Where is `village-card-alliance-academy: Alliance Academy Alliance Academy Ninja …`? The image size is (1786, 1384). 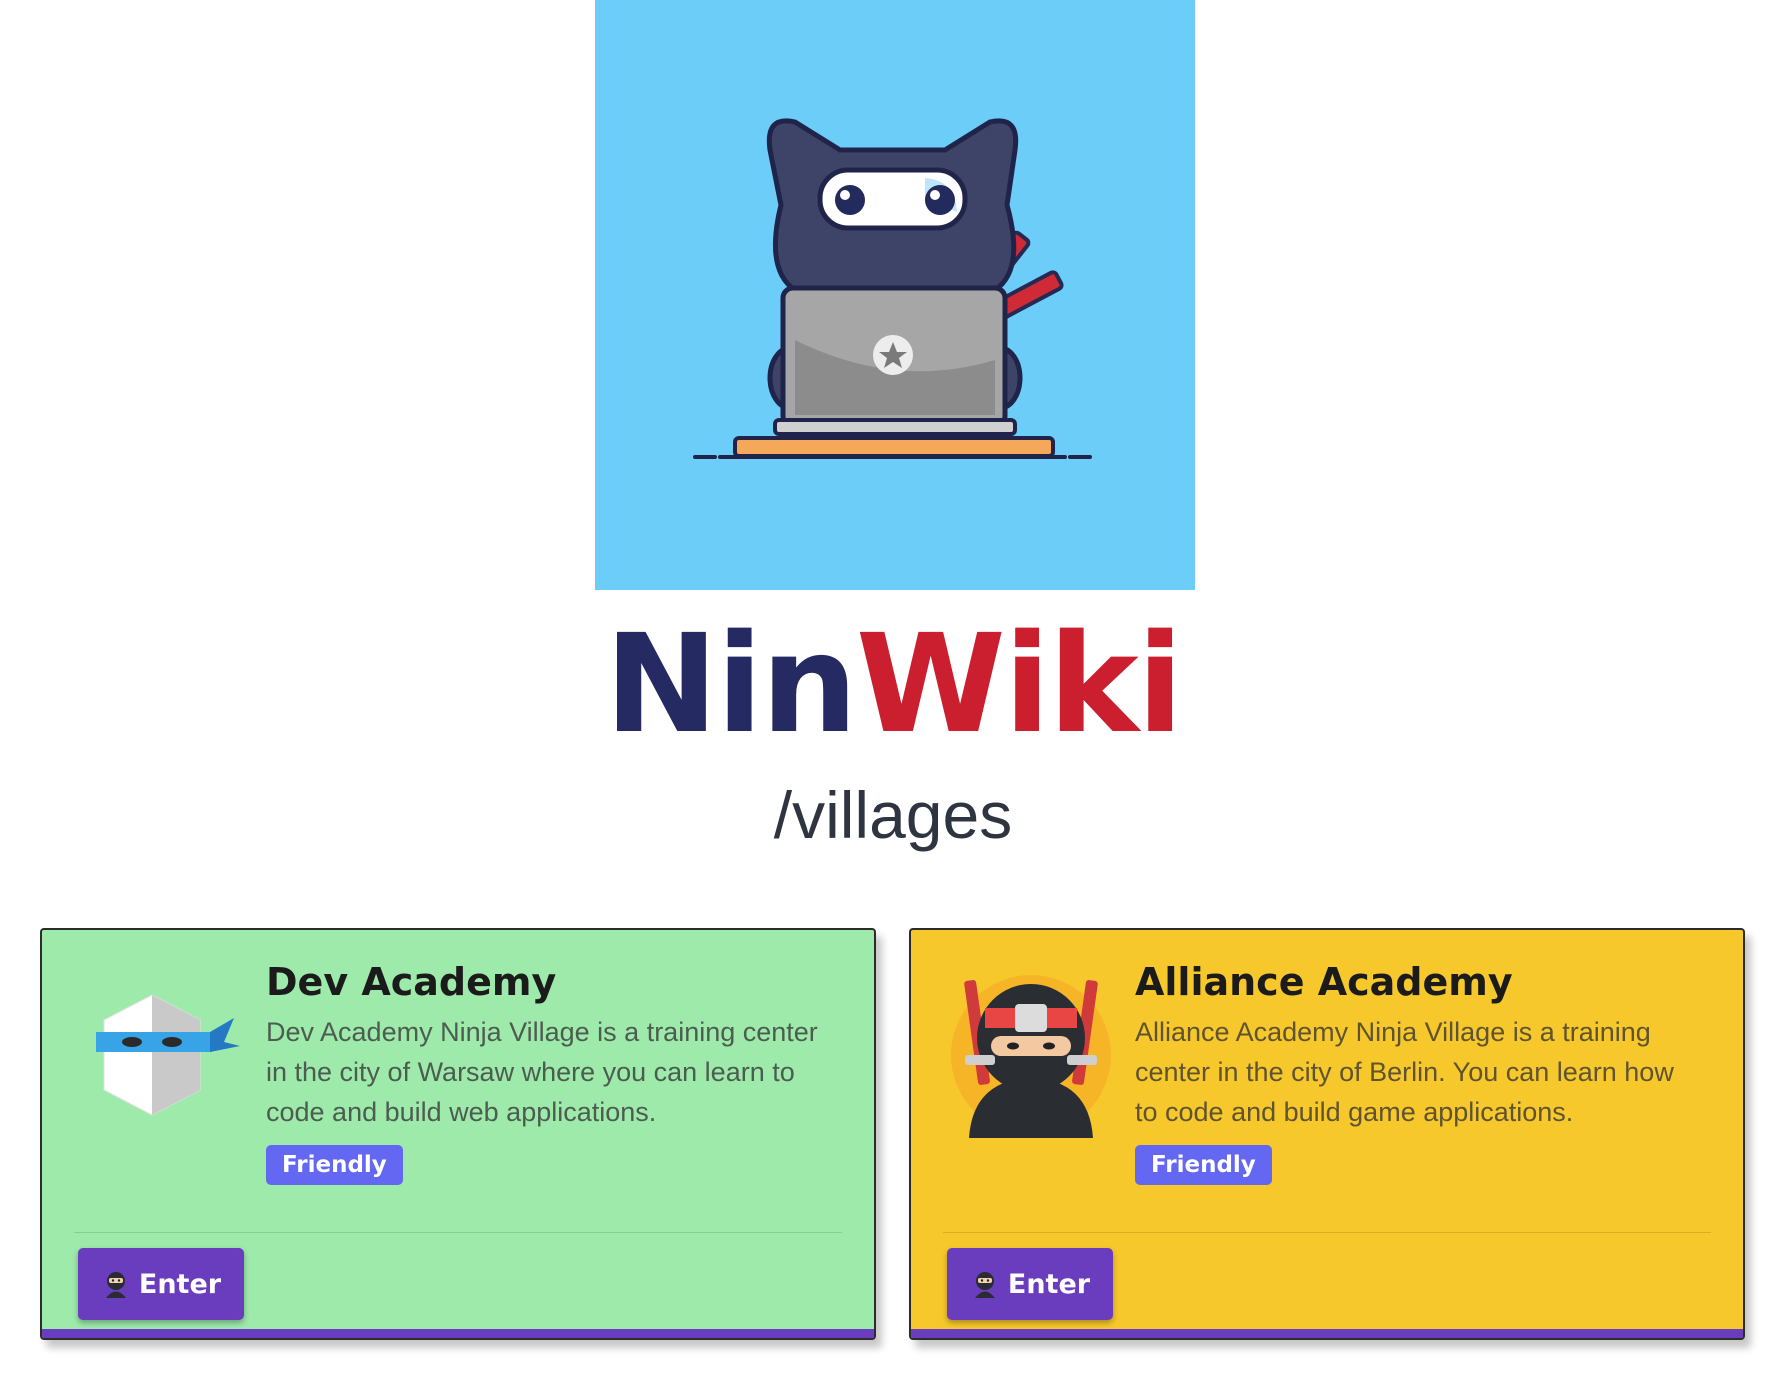 village-card-alliance-academy: Alliance Academy Alliance Academy Ninja … is located at coordinates (1327, 1134).